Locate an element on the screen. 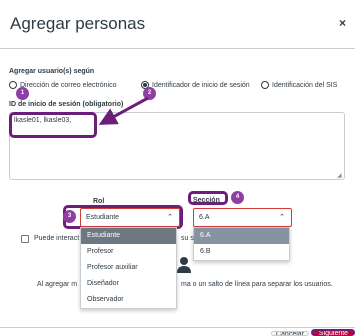 The image size is (355, 336). interact-checkbox-label-end: su s is located at coordinates (187, 238).